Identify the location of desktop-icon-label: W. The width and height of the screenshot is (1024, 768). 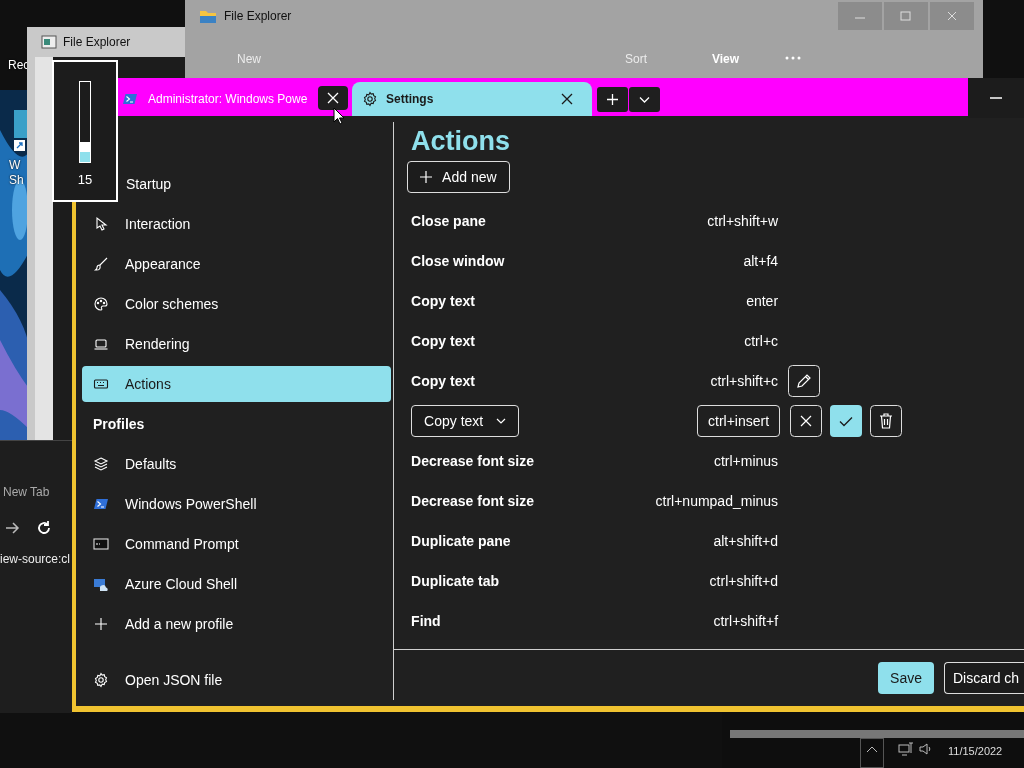
(15, 165).